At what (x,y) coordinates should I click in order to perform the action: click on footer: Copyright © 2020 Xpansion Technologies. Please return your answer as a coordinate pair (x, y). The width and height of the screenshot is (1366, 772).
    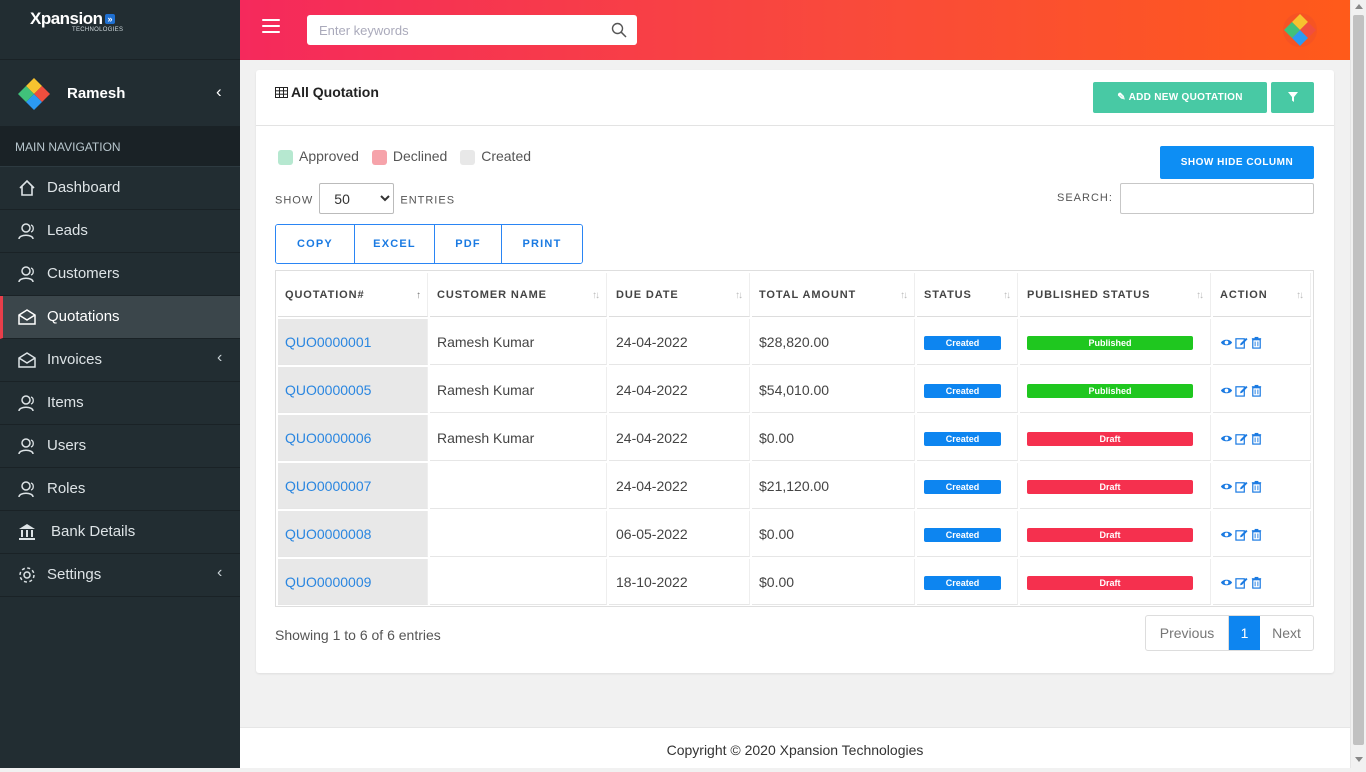
    Looking at the image, I should click on (795, 747).